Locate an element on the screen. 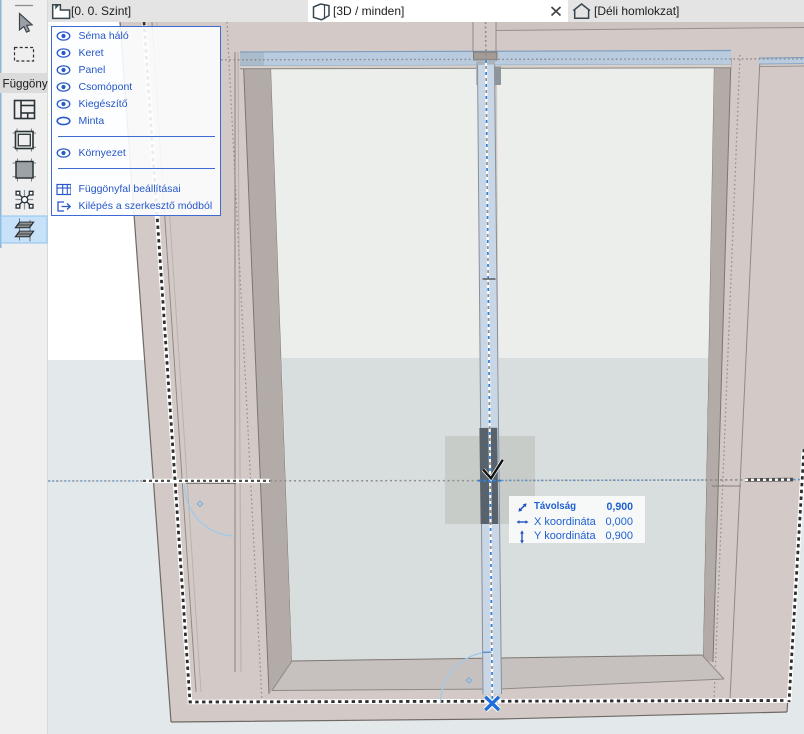 The width and height of the screenshot is (804, 734). svg-text: Függöny is located at coordinates (25, 84).